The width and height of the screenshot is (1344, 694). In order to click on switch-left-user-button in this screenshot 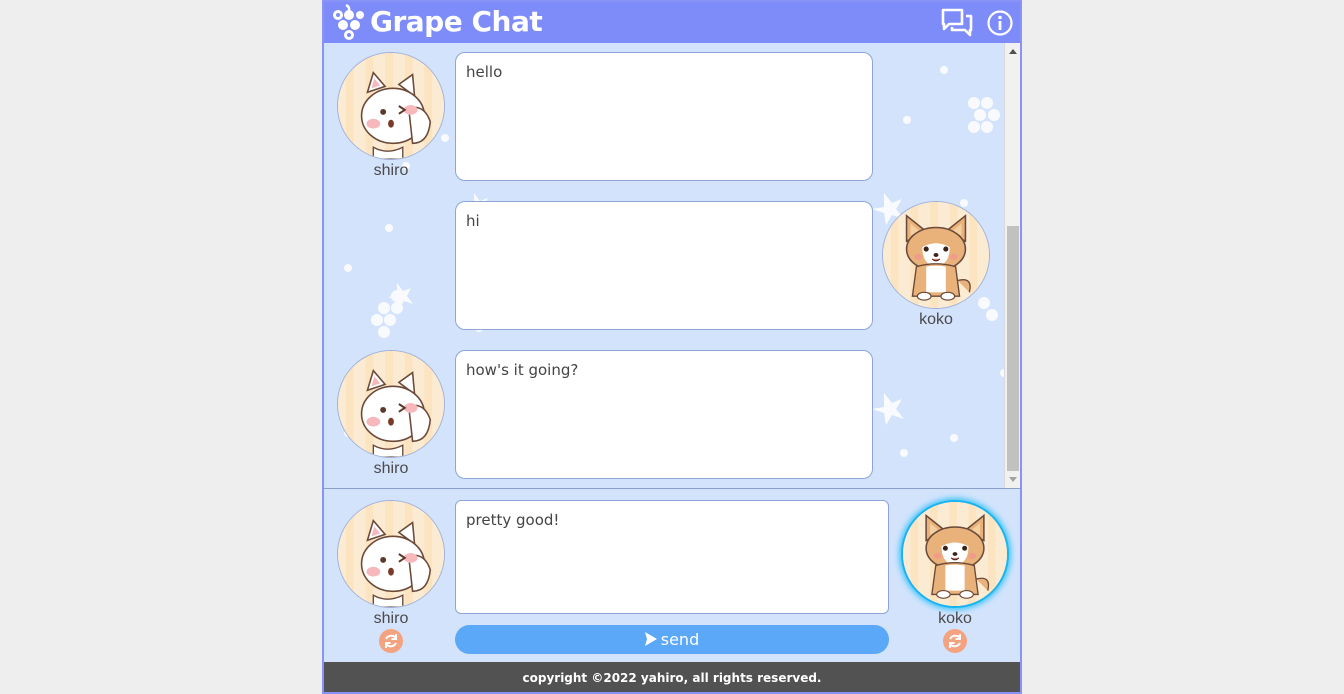, I will do `click(391, 641)`.